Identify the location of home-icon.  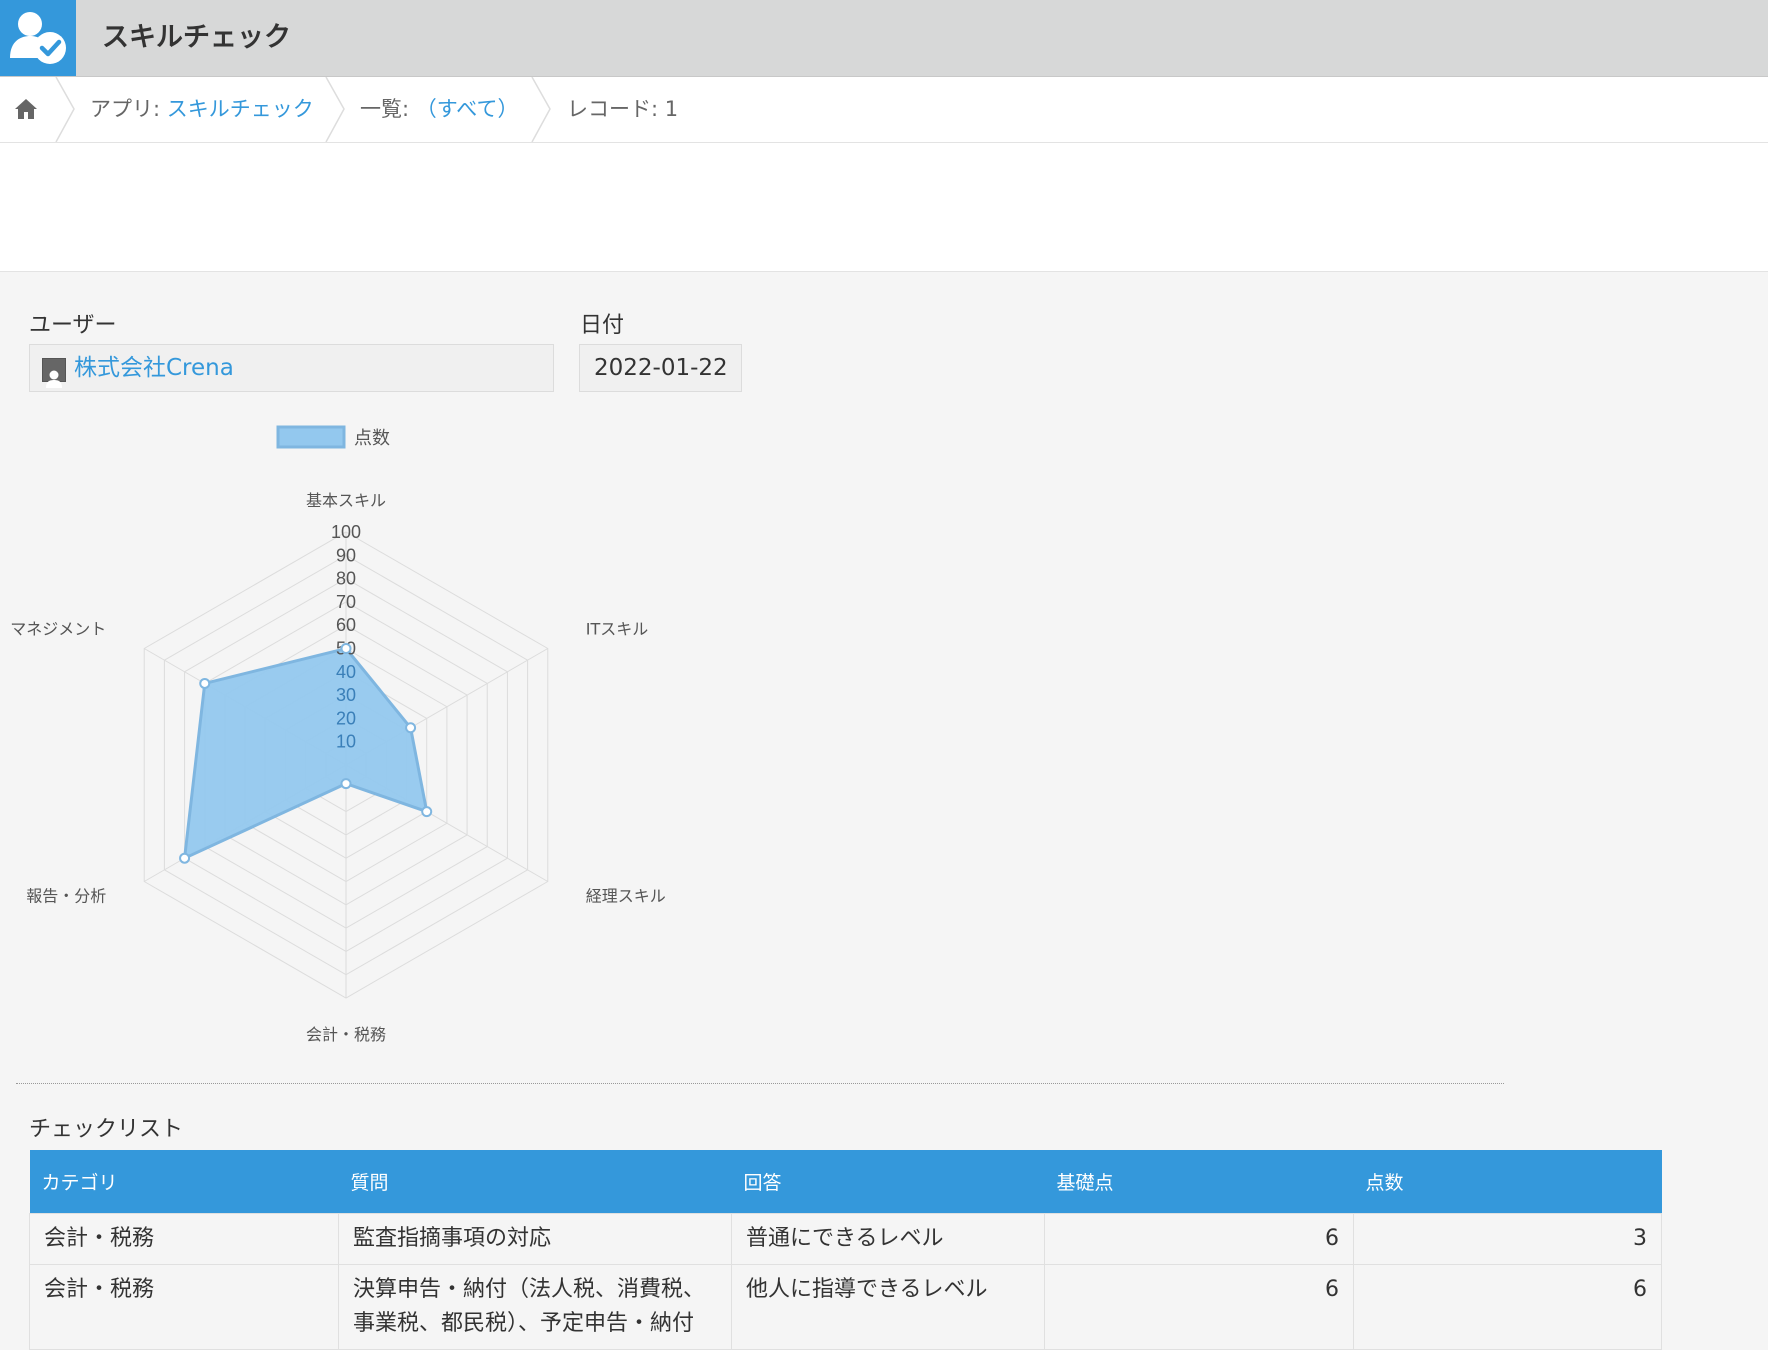
(26, 109).